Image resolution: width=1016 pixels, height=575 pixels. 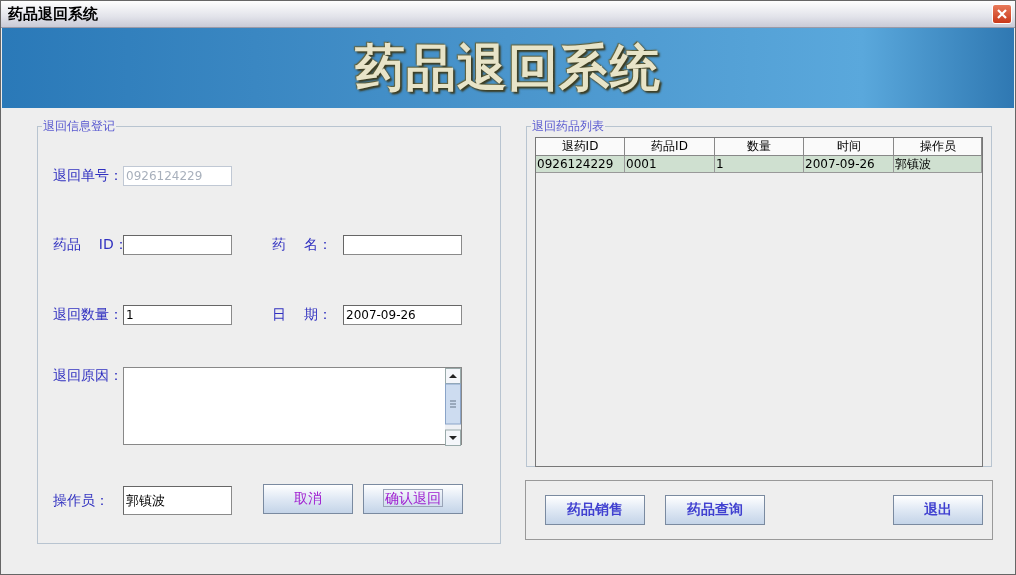 I want to click on table-row: 0926124229 0001 1 2007-09-26 郭镇波, so click(x=759, y=164).